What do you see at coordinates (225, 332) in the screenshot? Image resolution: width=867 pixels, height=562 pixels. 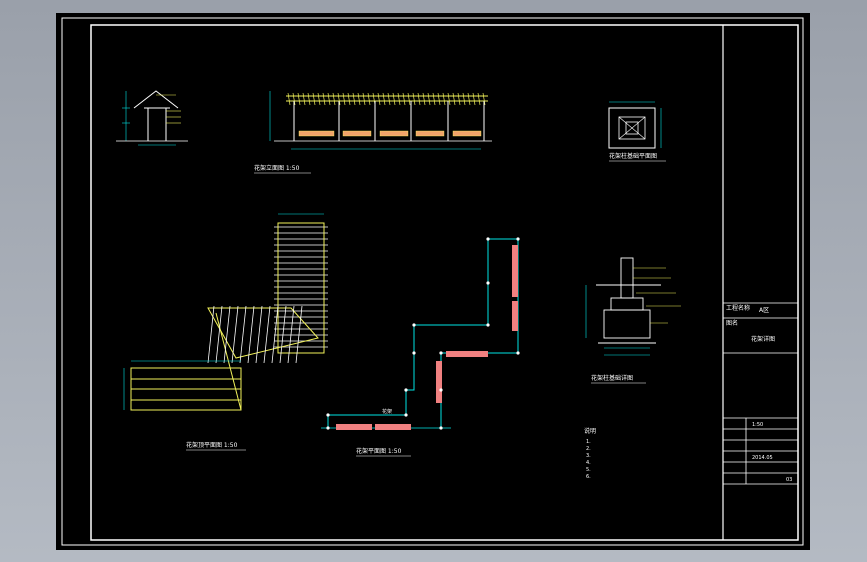 I see `top-plan-view: 花架顶平面图 1:50` at bounding box center [225, 332].